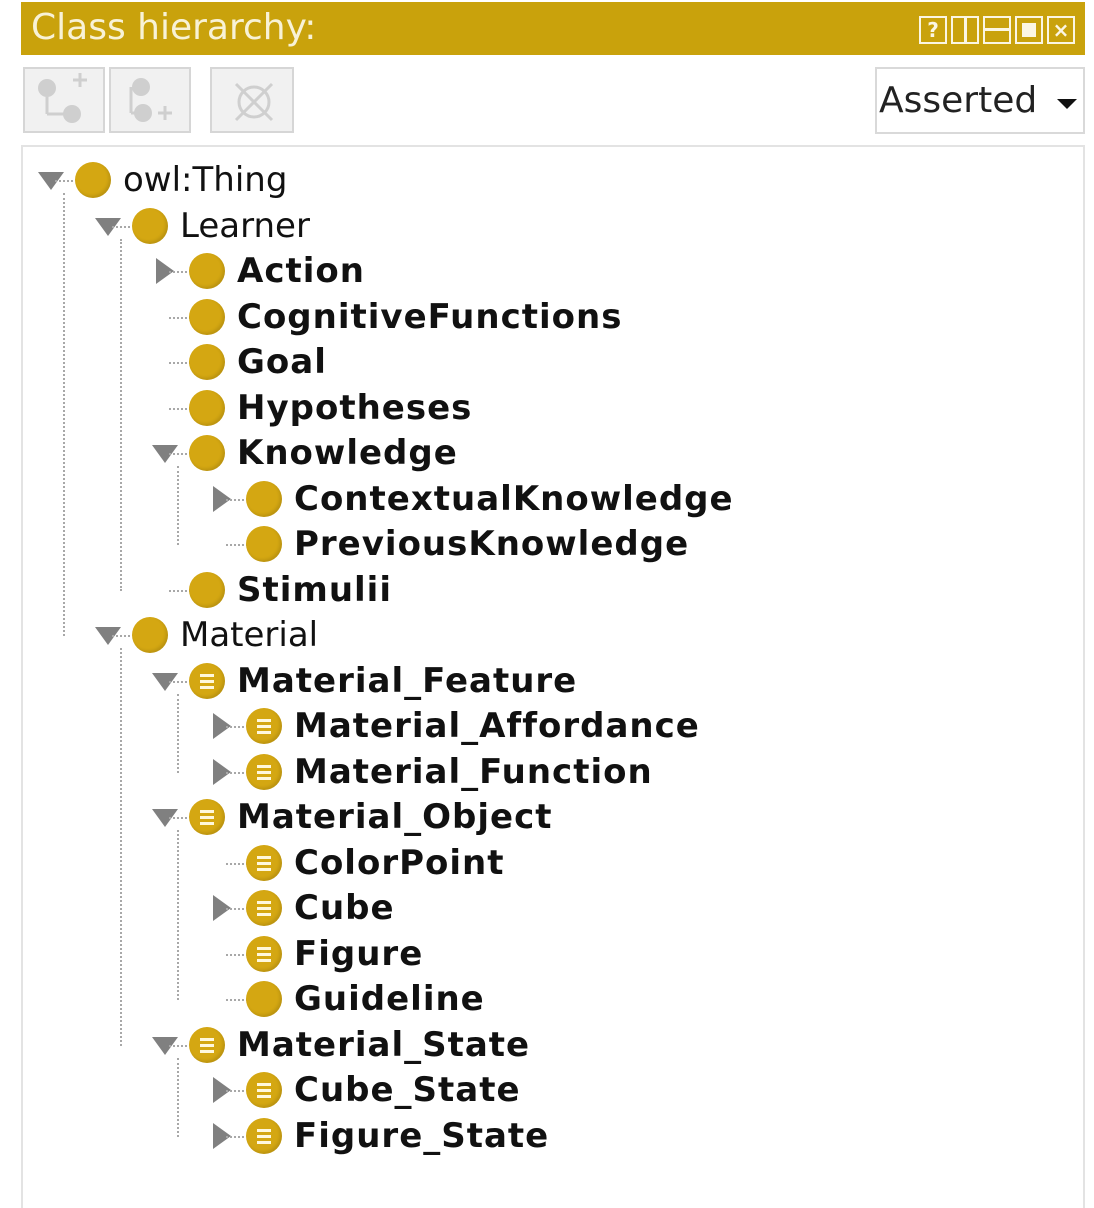 The image size is (1094, 1208). What do you see at coordinates (514, 498) in the screenshot?
I see `tree-node-label: ContextualKnowledge` at bounding box center [514, 498].